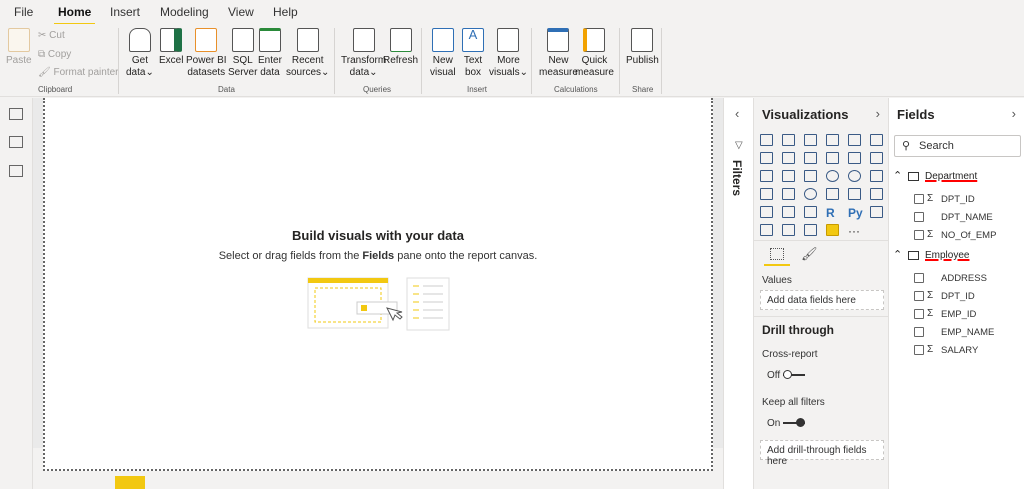  Describe the element at coordinates (443, 53) in the screenshot. I see `new-visual-button: New visual` at that location.